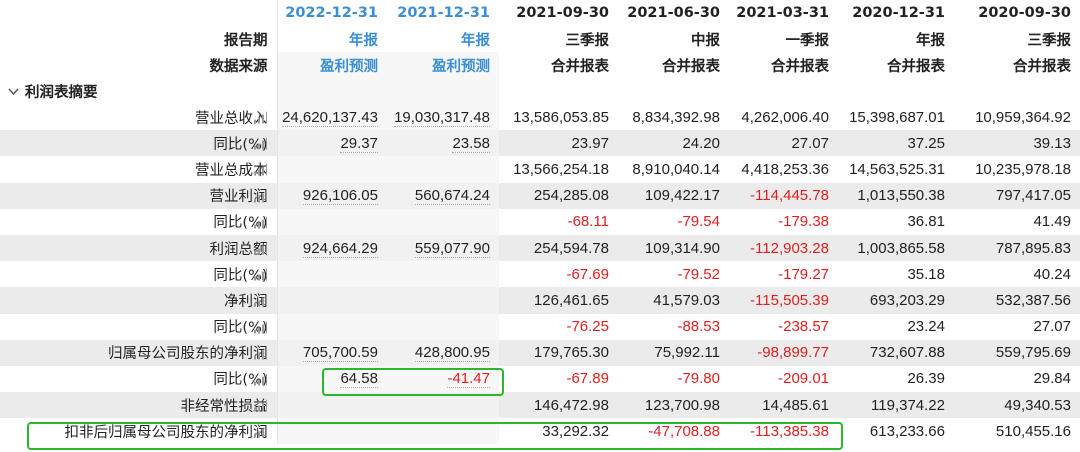 Image resolution: width=1080 pixels, height=452 pixels. Describe the element at coordinates (783, 13) in the screenshot. I see `col-date: 2021-03-31` at that location.